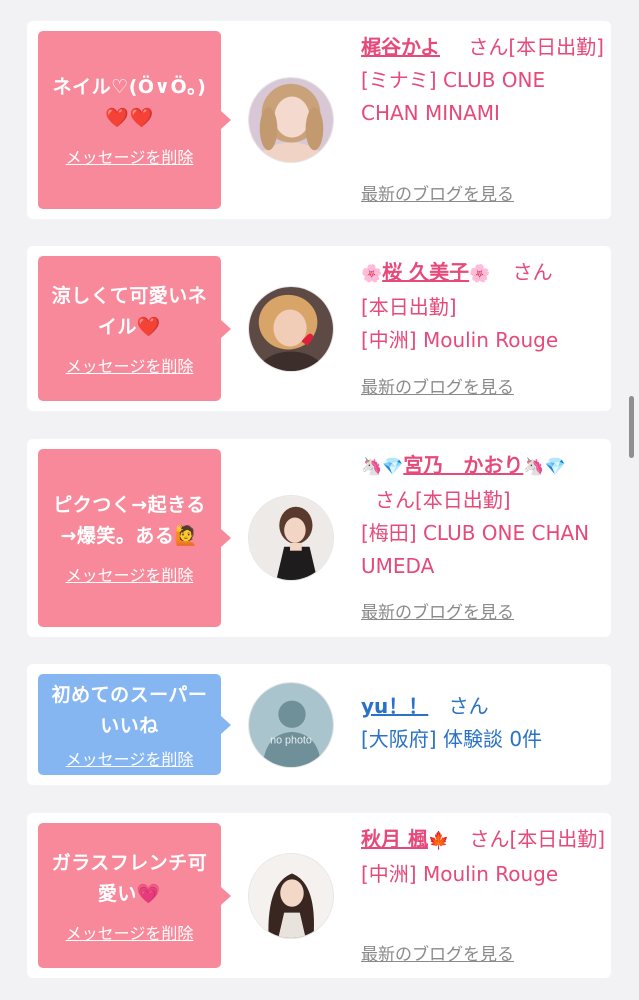 Image resolution: width=639 pixels, height=1000 pixels. I want to click on woman-heart-photo-icon, so click(291, 329).